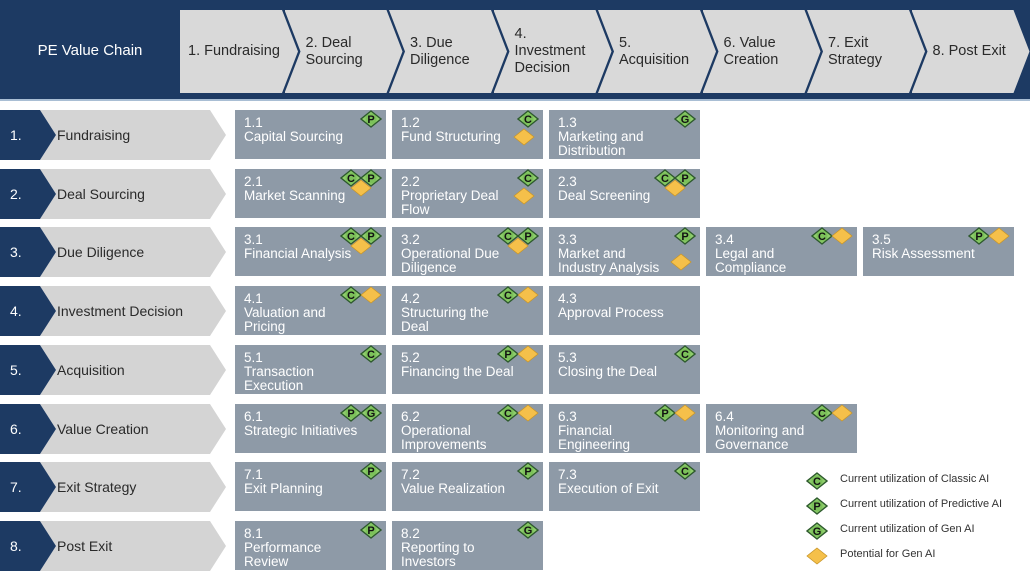 The height and width of the screenshot is (573, 1030). Describe the element at coordinates (624, 310) in the screenshot. I see `process-card: 4.3 Approval Process` at that location.